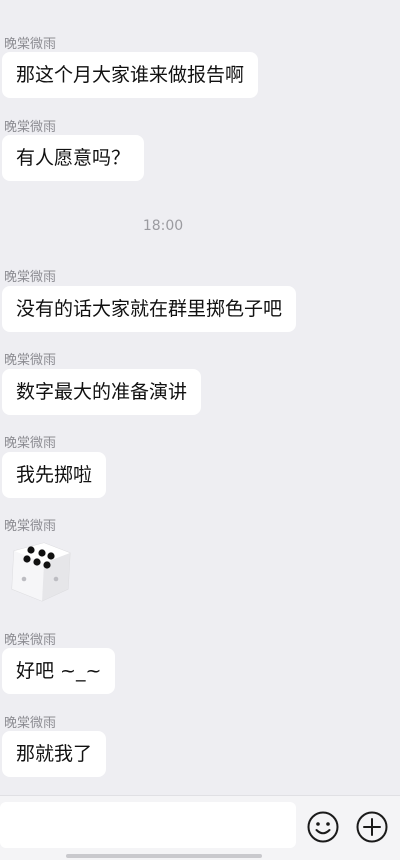 The height and width of the screenshot is (860, 400). What do you see at coordinates (149, 309) in the screenshot?
I see `message-bubble: 没有的话大家就在群里掷色子吧` at bounding box center [149, 309].